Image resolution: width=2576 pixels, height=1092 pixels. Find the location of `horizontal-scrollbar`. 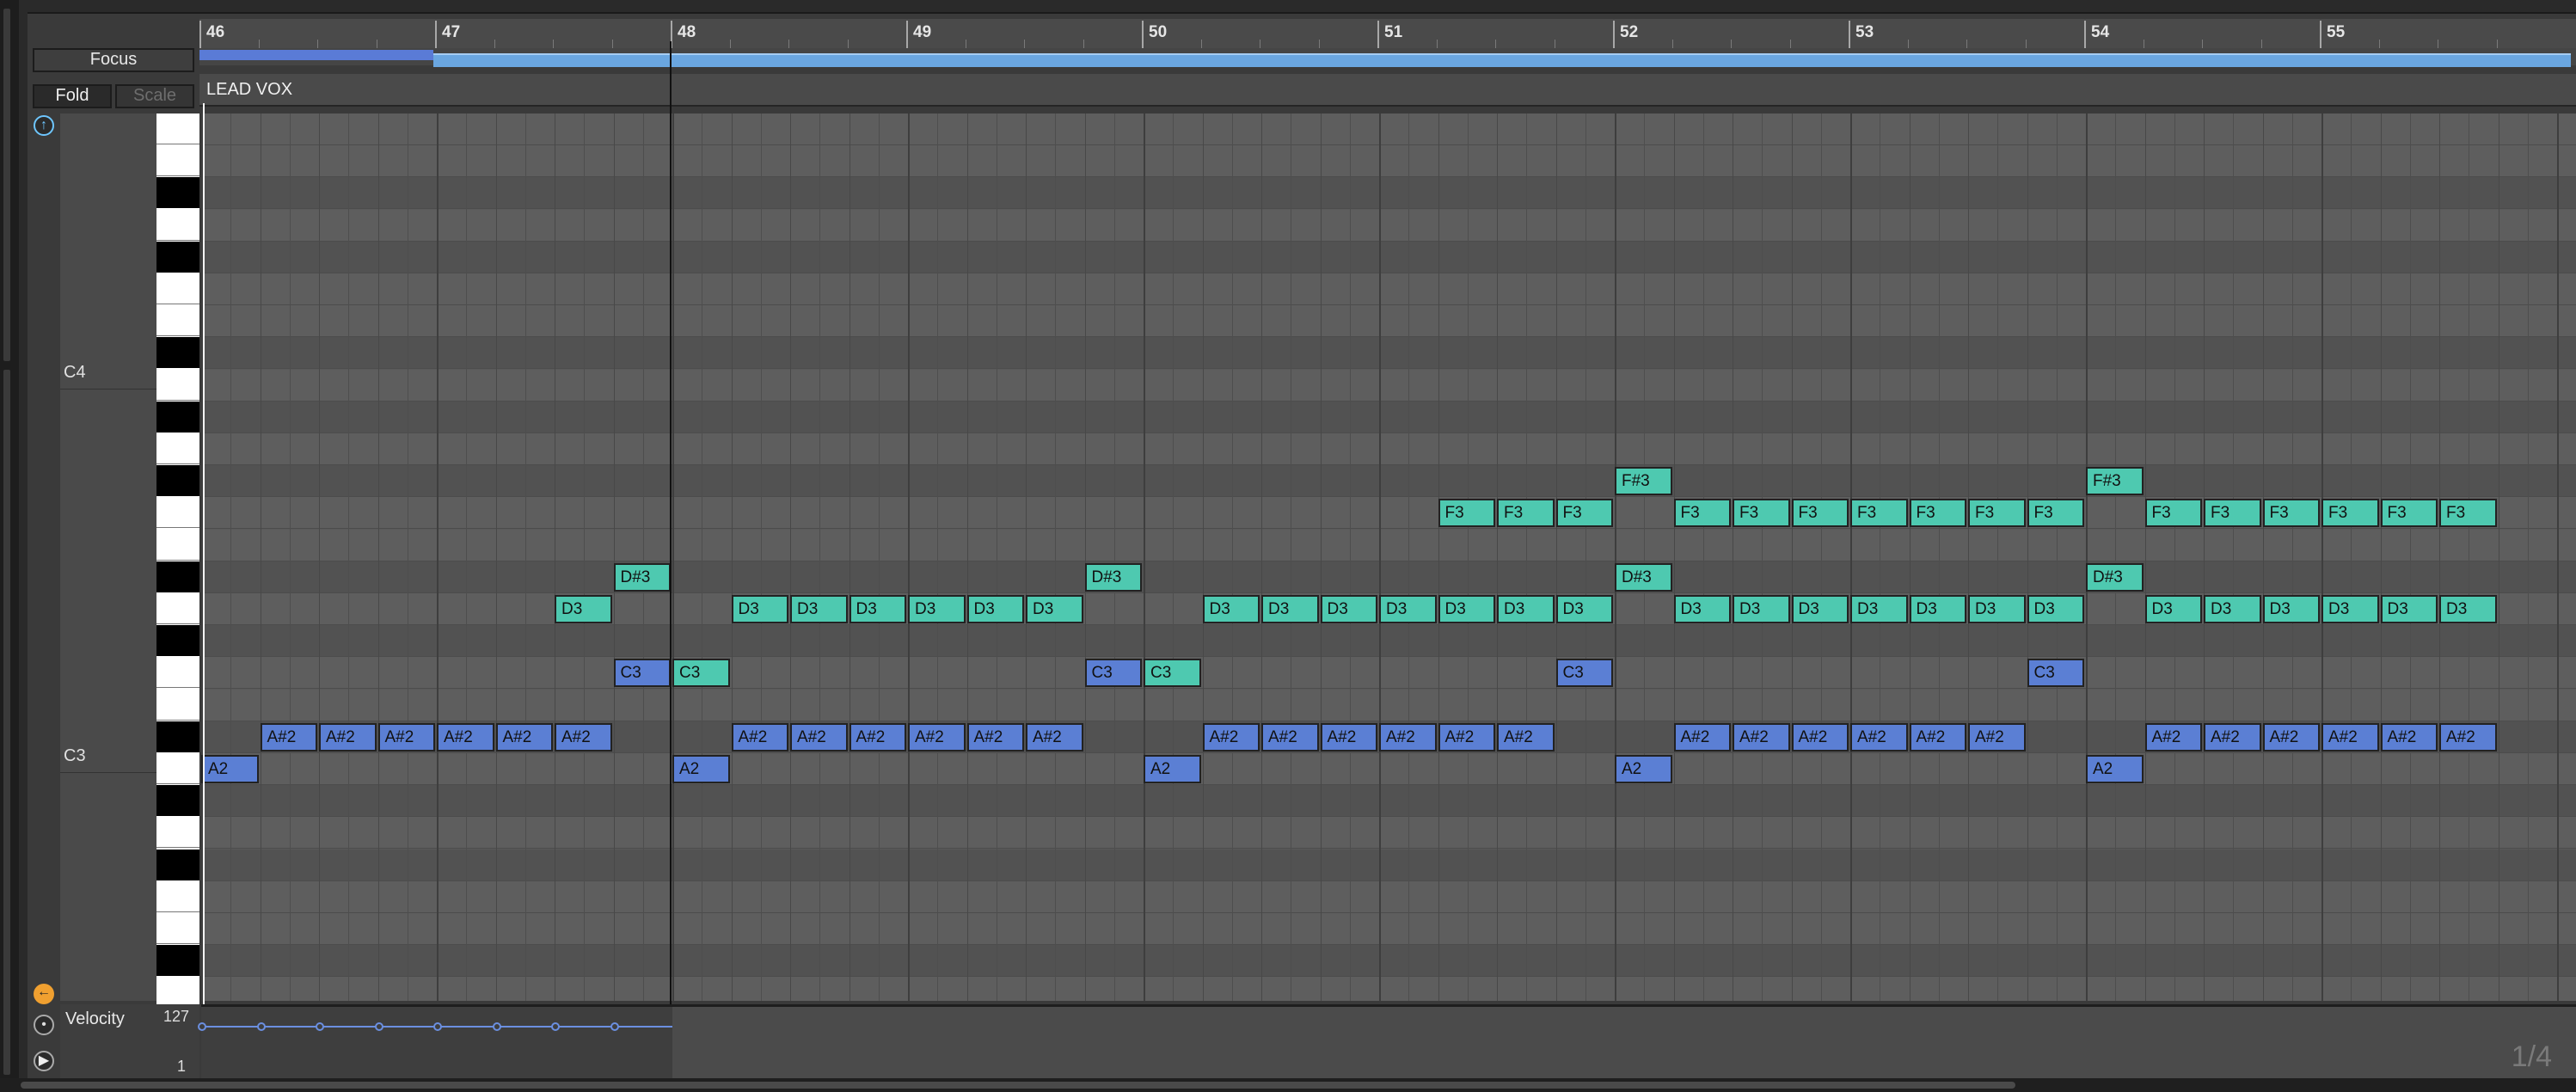

horizontal-scrollbar is located at coordinates (1288, 1085).